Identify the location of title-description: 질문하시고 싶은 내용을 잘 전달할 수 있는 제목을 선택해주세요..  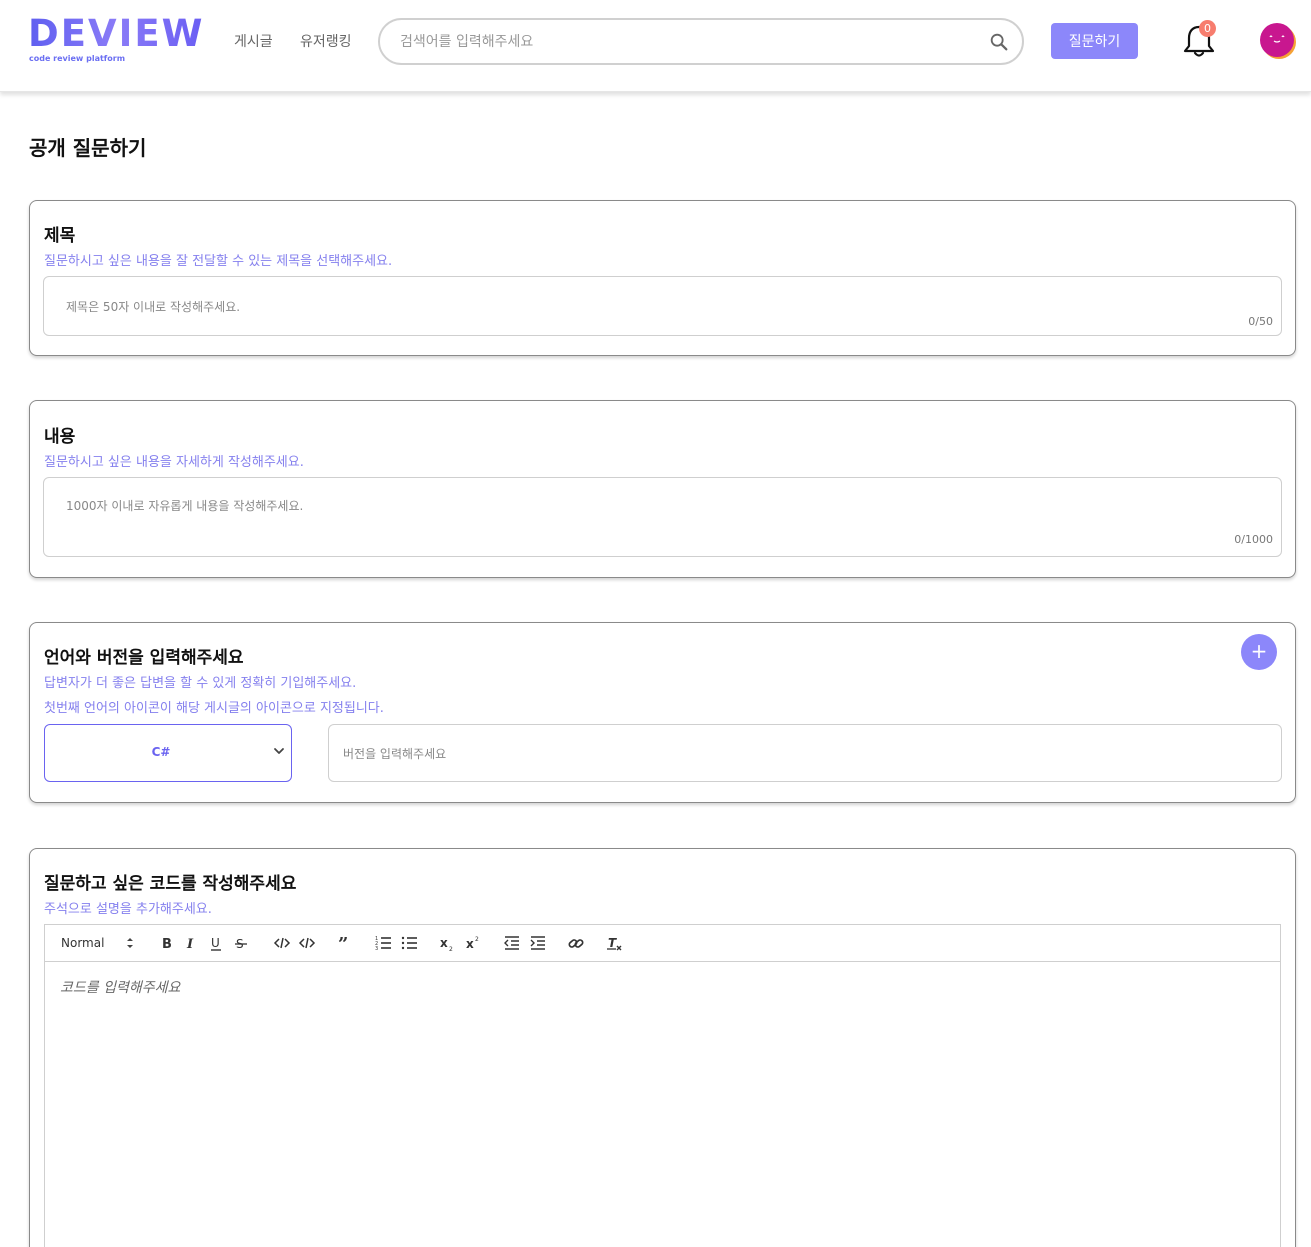
(218, 261).